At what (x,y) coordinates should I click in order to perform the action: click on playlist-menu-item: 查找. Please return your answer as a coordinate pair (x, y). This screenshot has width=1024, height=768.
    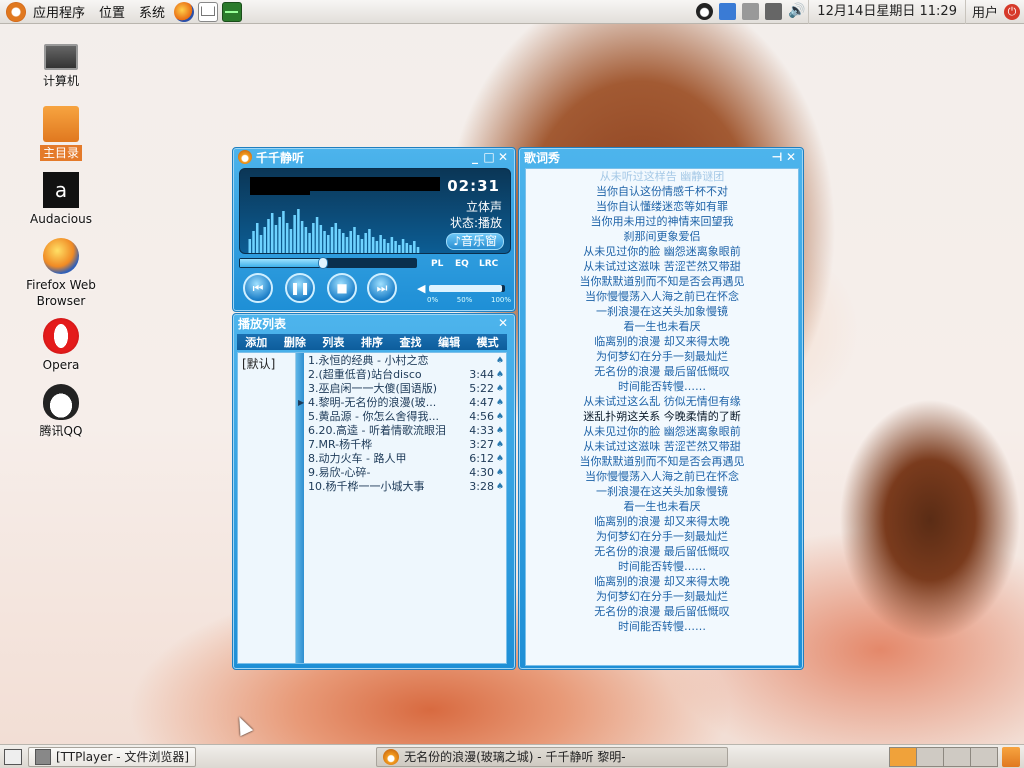
    Looking at the image, I should click on (411, 342).